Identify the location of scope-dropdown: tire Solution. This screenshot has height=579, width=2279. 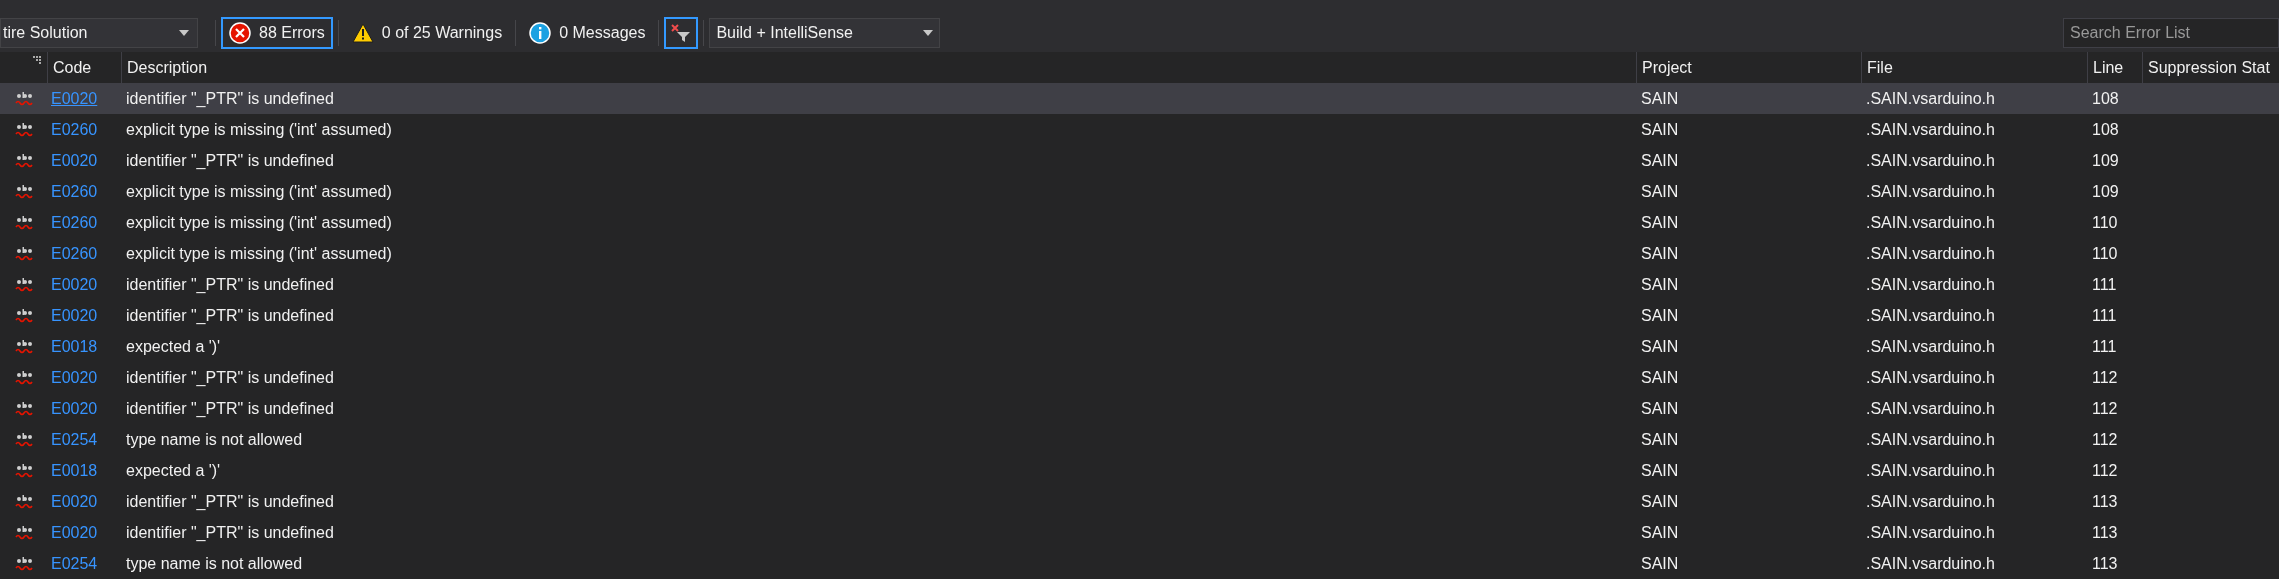
(99, 33).